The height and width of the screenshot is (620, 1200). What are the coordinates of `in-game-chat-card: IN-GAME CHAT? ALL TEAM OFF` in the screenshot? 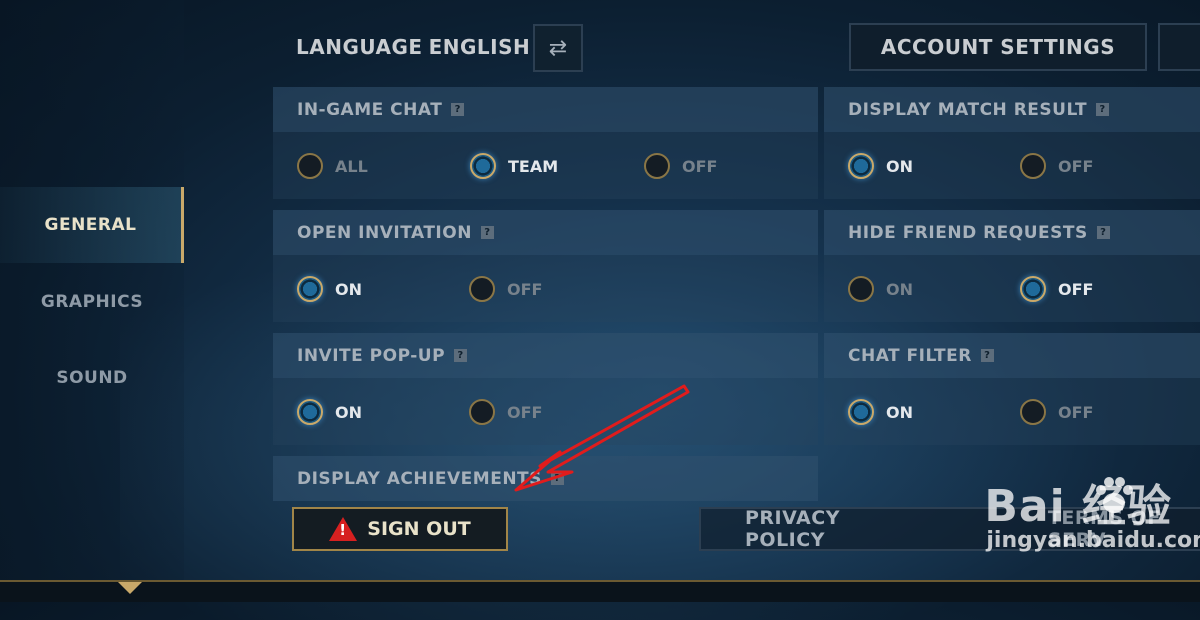 It's located at (545, 143).